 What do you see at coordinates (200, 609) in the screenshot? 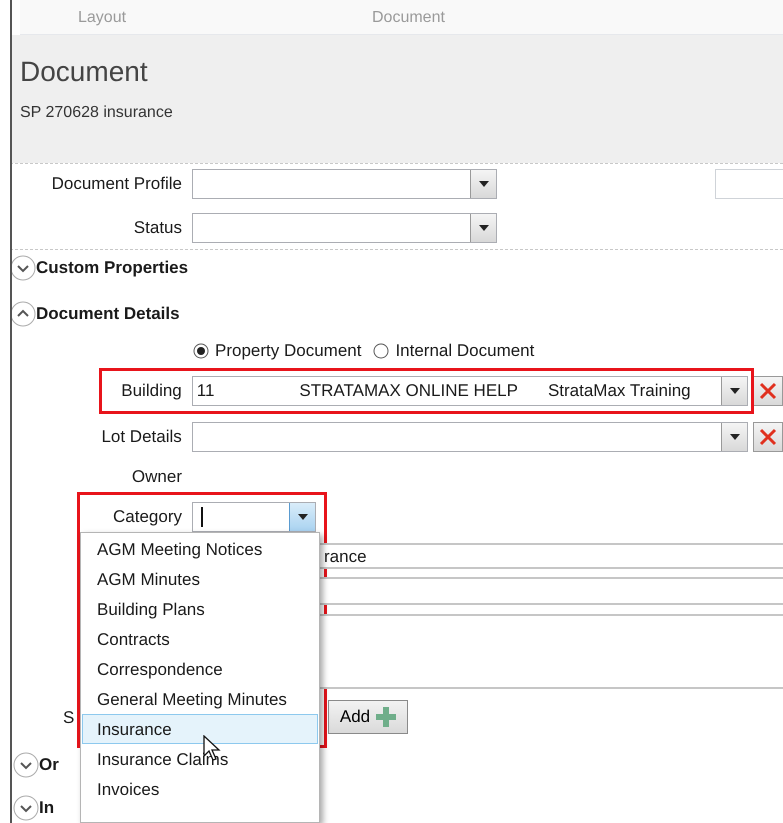
I see `dropdown-option: Building Plans` at bounding box center [200, 609].